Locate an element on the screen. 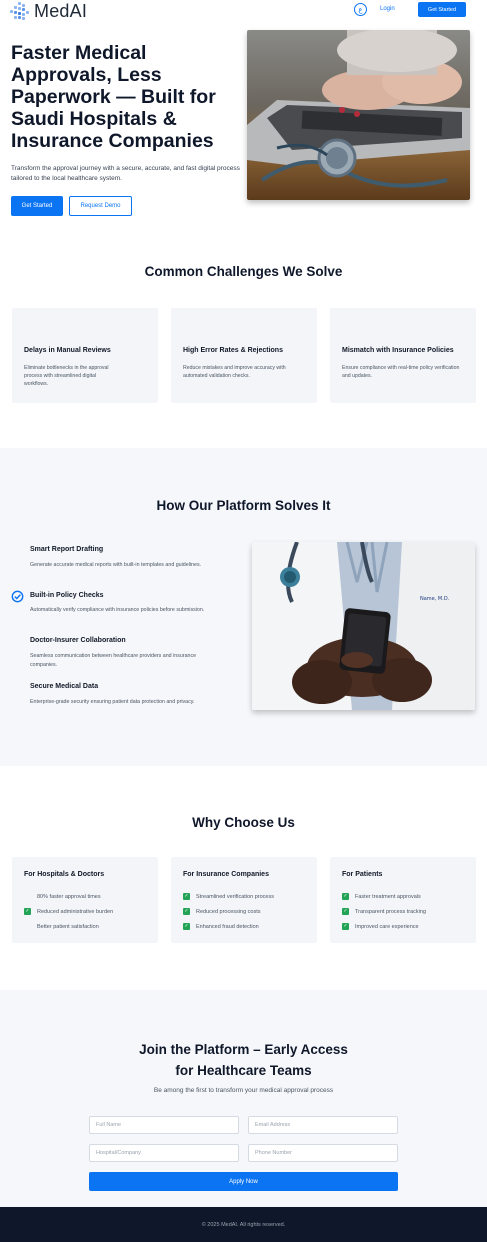 This screenshot has width=487, height=1242. language-symbol: ع is located at coordinates (360, 10).